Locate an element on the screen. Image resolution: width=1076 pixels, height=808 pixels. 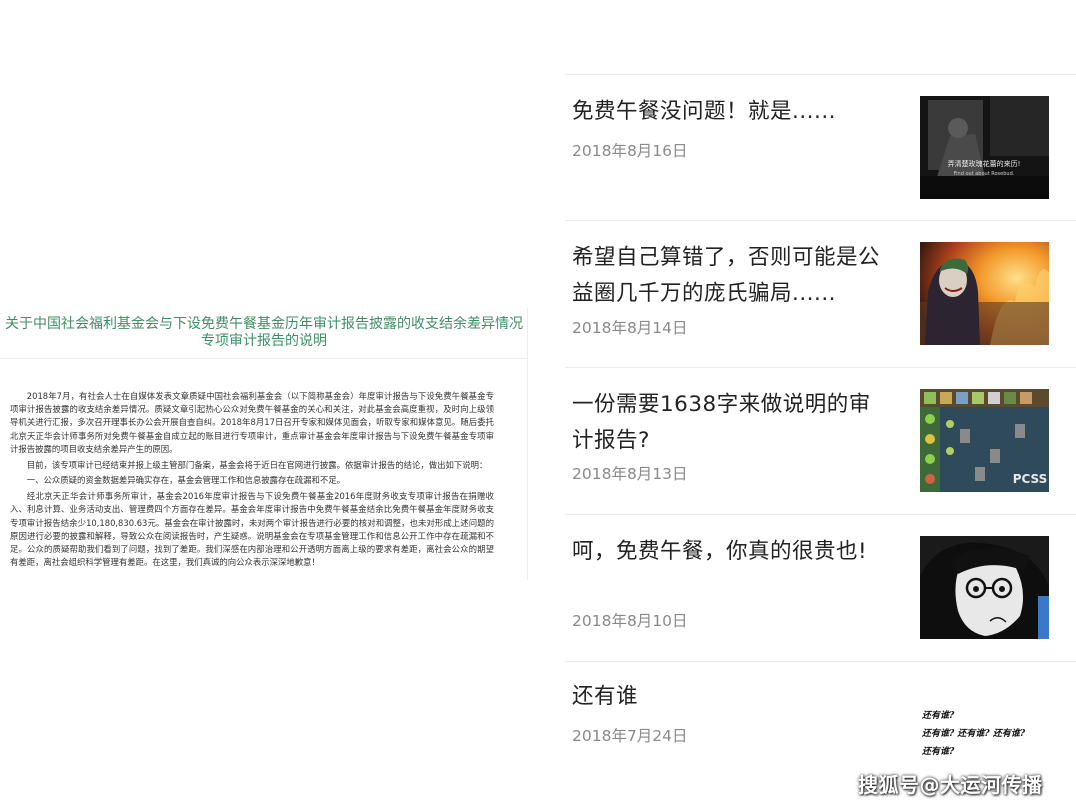
article-thumbnail: 还有谁? 还有谁? 还有谁? 还有谁? 还有谁? is located at coordinates (984, 734).